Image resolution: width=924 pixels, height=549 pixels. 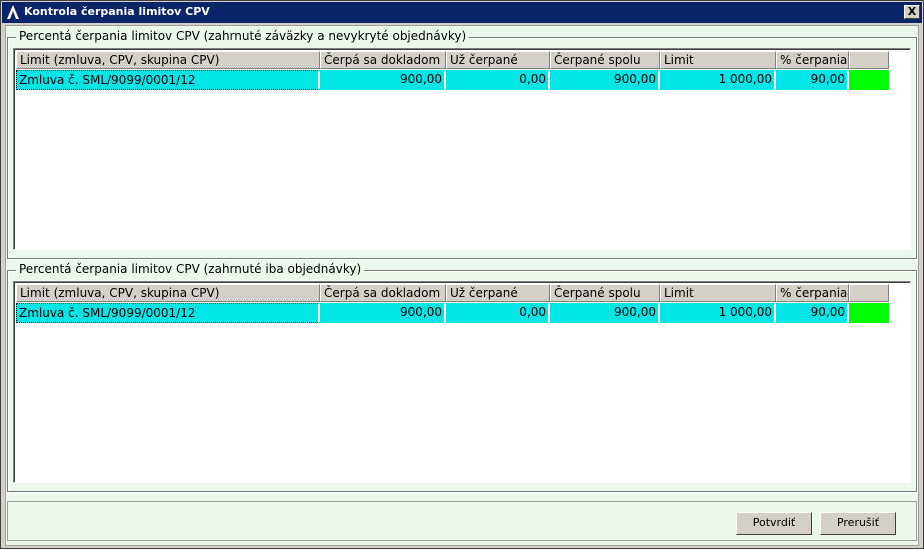 I want to click on title-bar: Kontrola čerpania limitov CPV X, so click(x=462, y=12).